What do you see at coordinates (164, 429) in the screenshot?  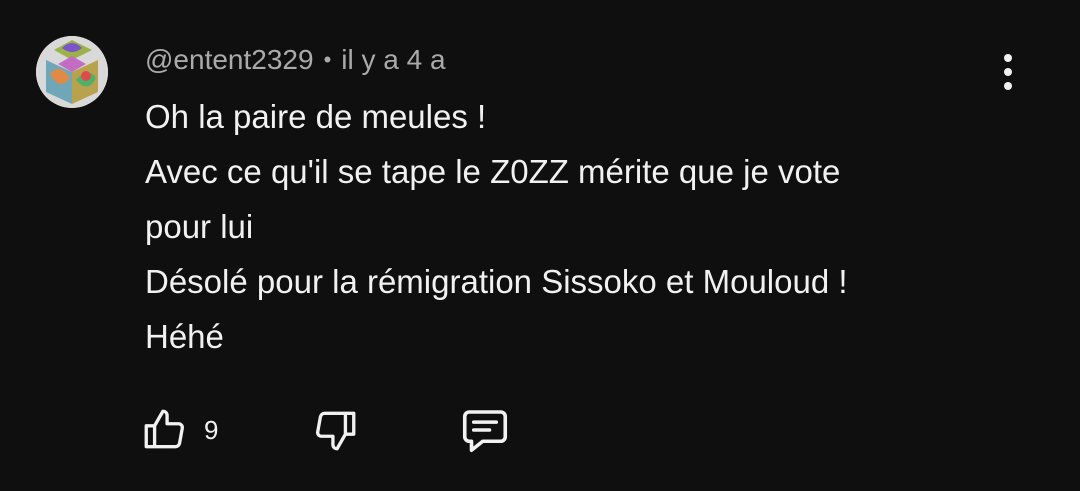 I see `thumbs-up-icon` at bounding box center [164, 429].